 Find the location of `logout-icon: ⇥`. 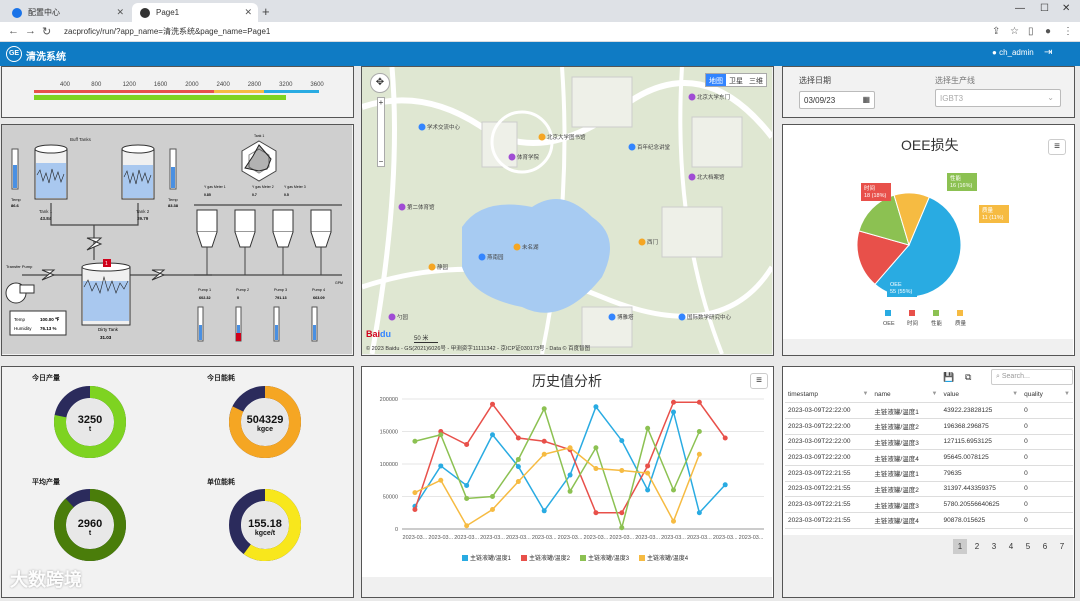

logout-icon: ⇥ is located at coordinates (1048, 52).